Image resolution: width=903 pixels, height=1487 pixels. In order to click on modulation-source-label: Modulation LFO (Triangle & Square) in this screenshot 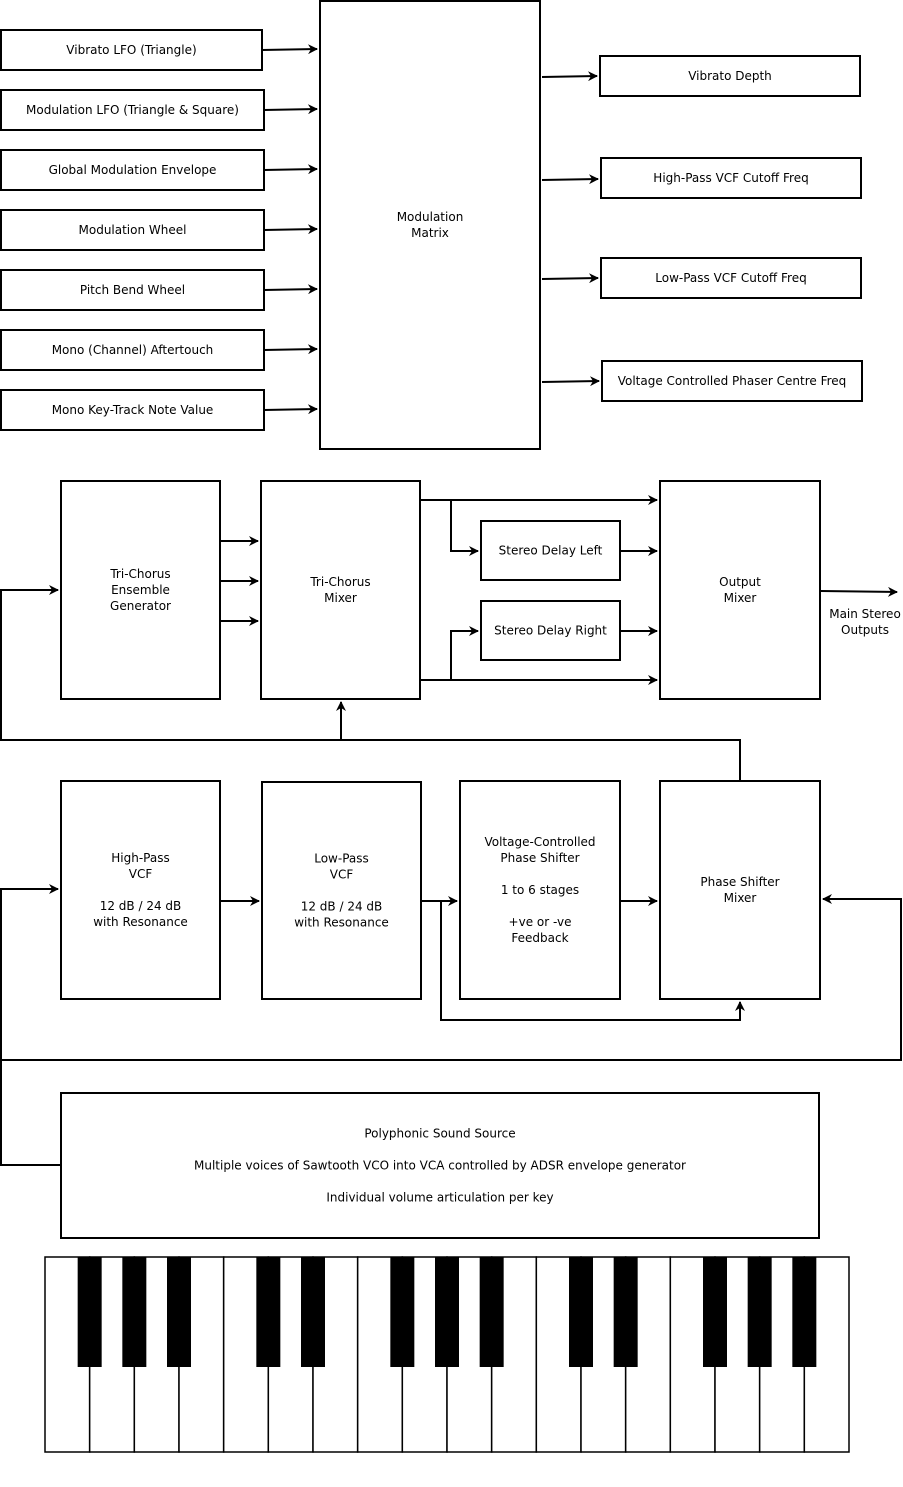, I will do `click(132, 110)`.